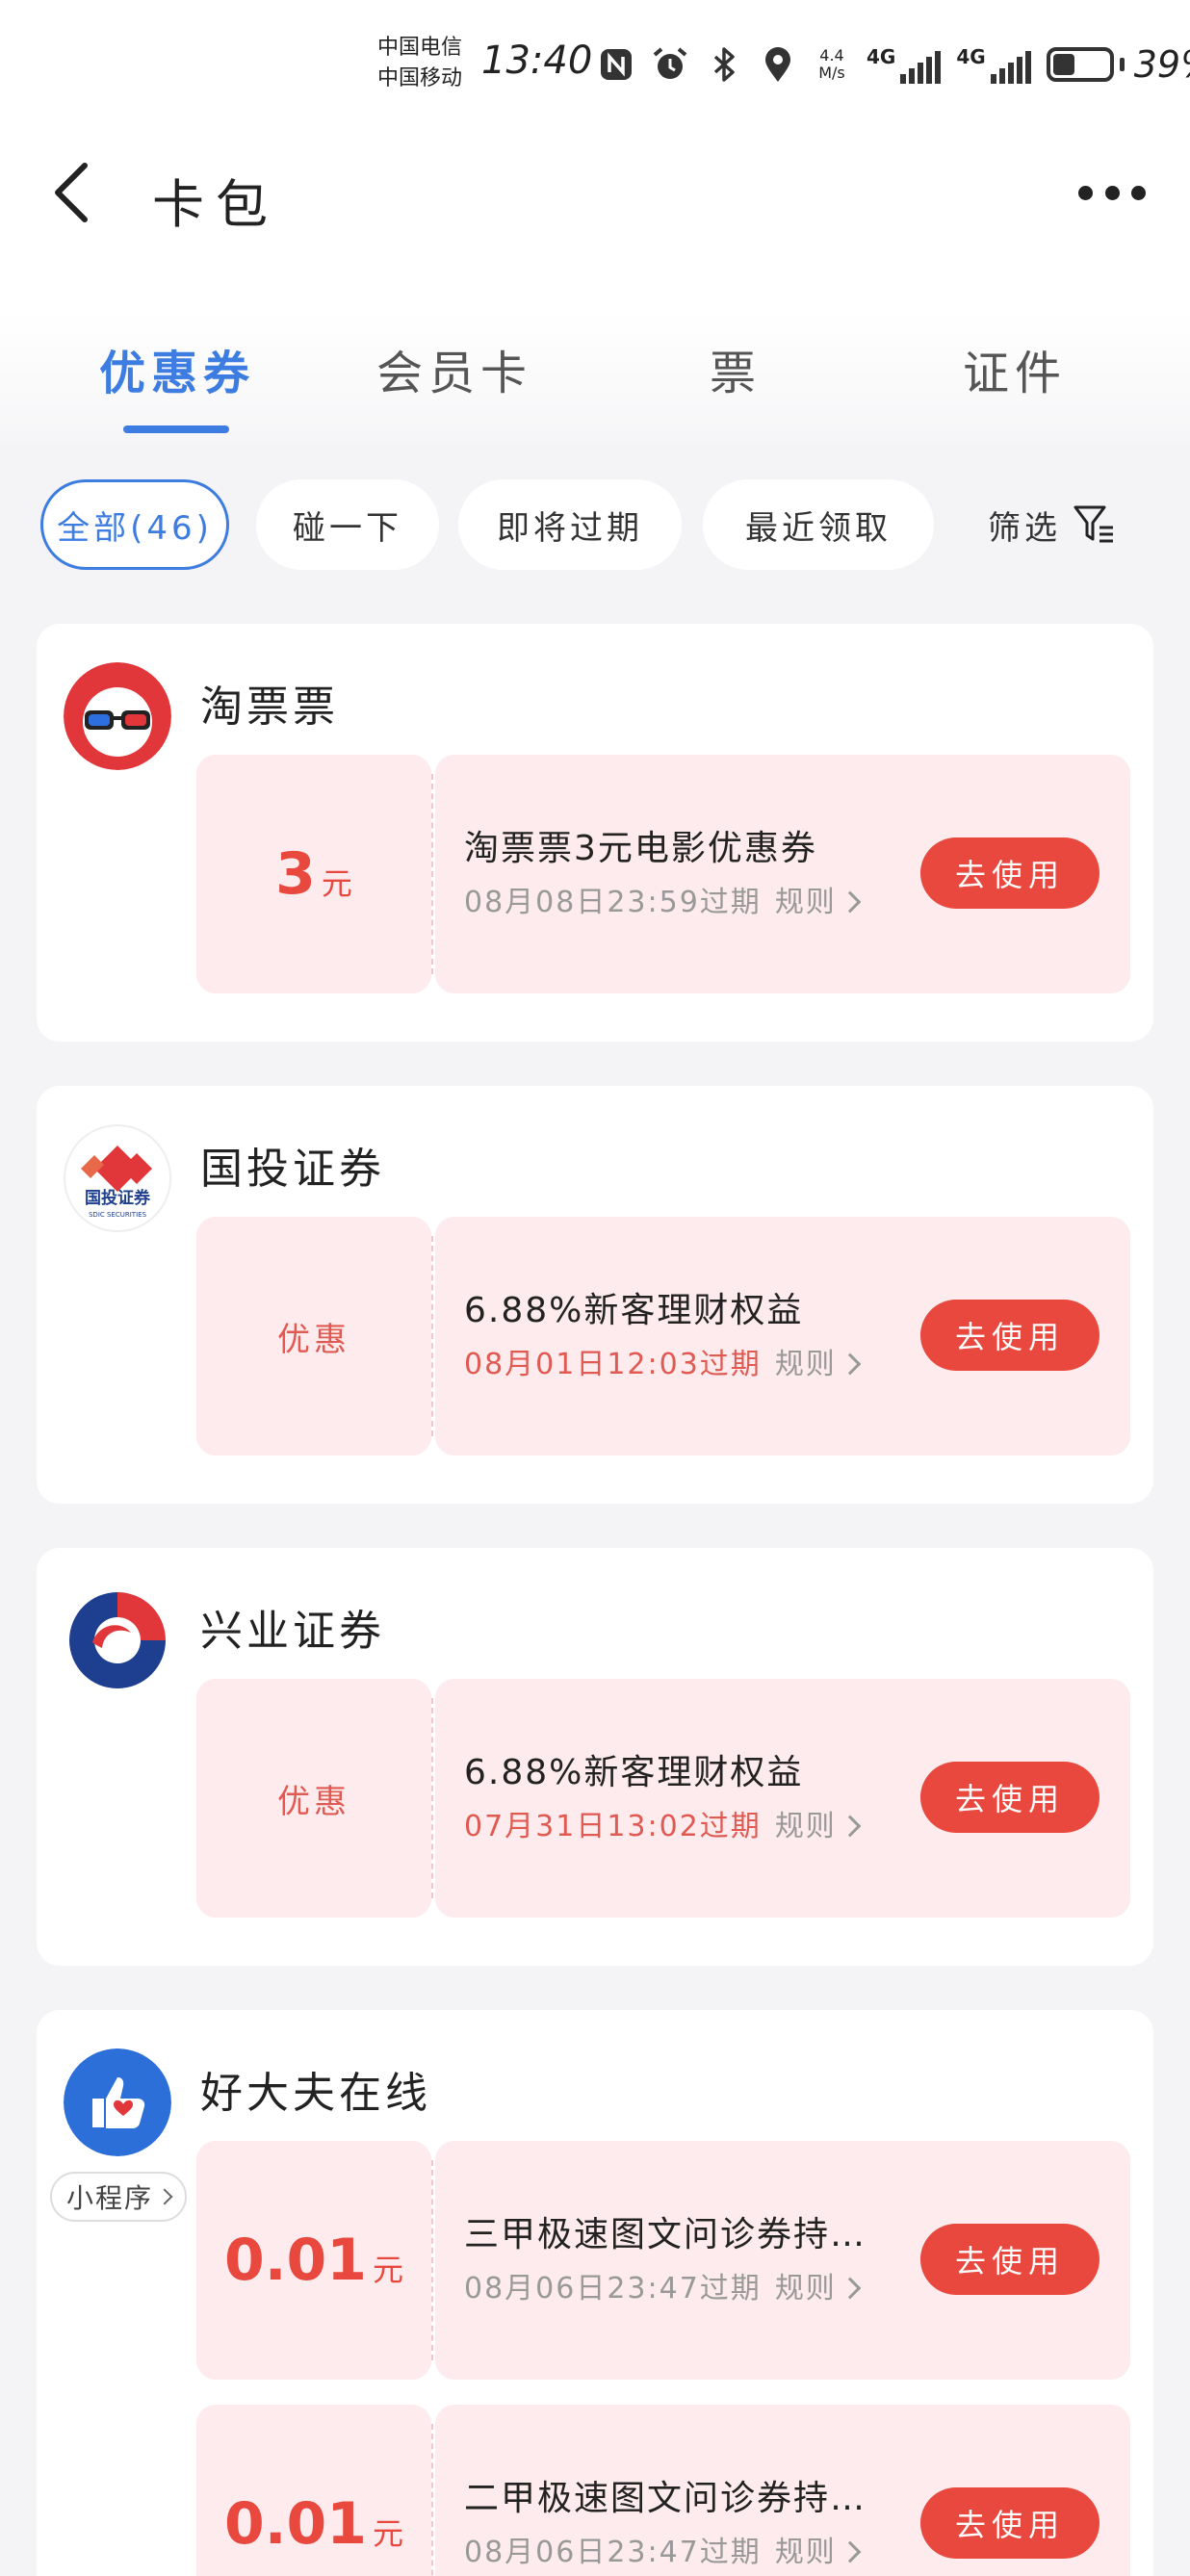  Describe the element at coordinates (118, 2102) in the screenshot. I see `haodf-logo` at that location.